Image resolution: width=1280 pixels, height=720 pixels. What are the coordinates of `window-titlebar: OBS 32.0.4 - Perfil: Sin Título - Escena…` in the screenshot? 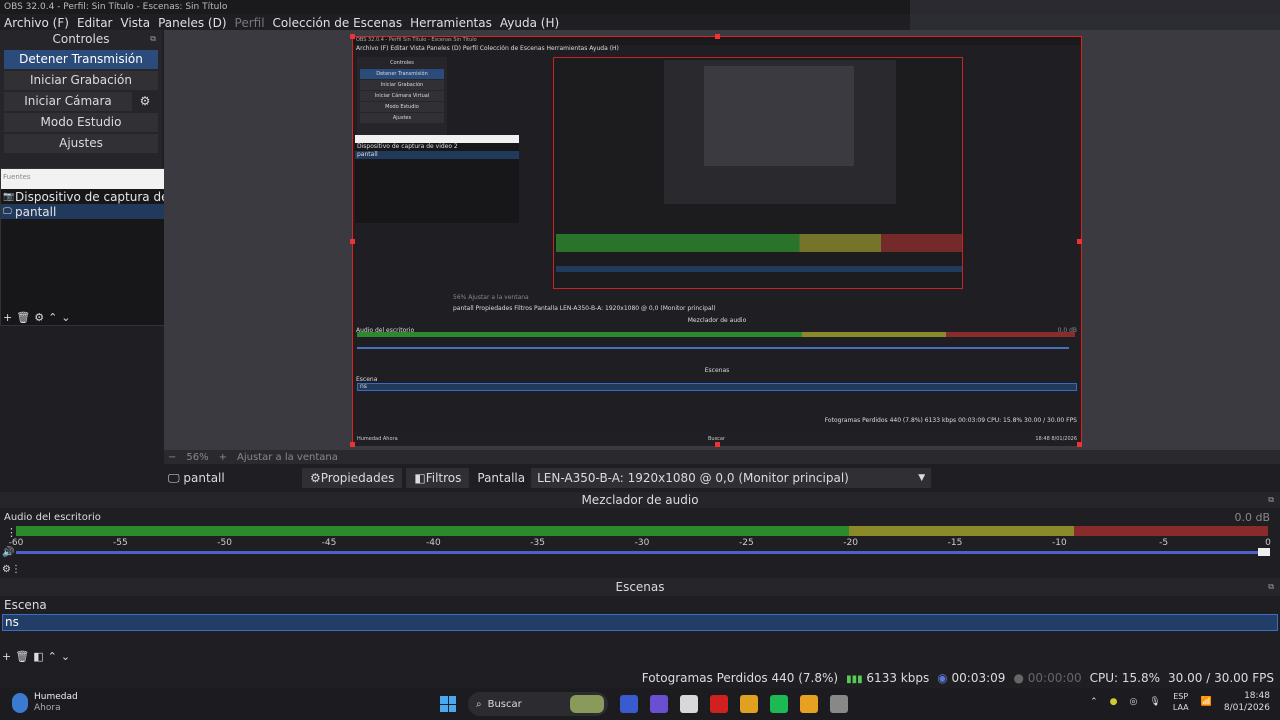 It's located at (640, 7).